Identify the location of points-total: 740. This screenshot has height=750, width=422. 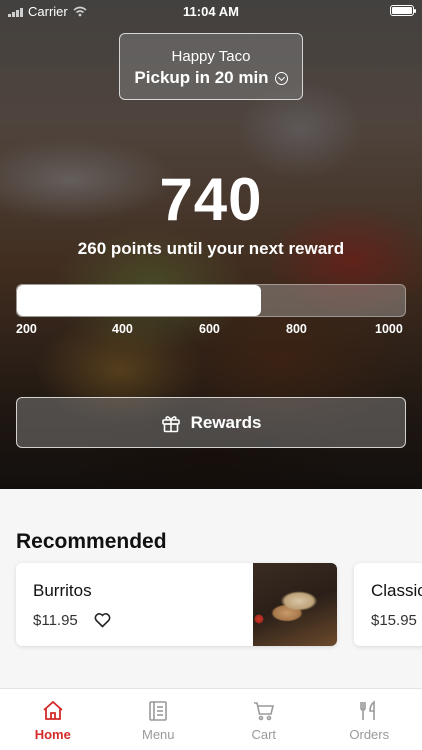
(211, 199).